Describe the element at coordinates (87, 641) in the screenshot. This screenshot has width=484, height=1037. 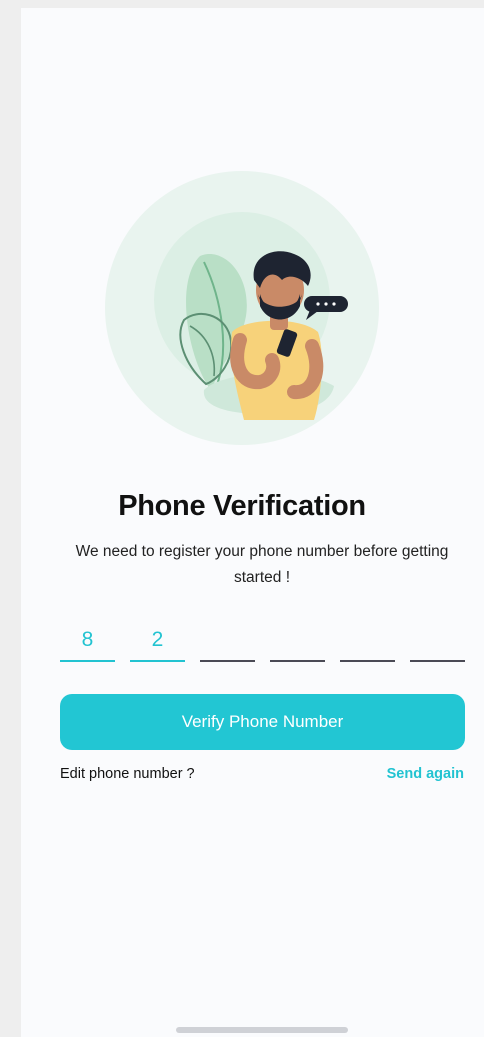
I see `otp-digit-1: 8` at that location.